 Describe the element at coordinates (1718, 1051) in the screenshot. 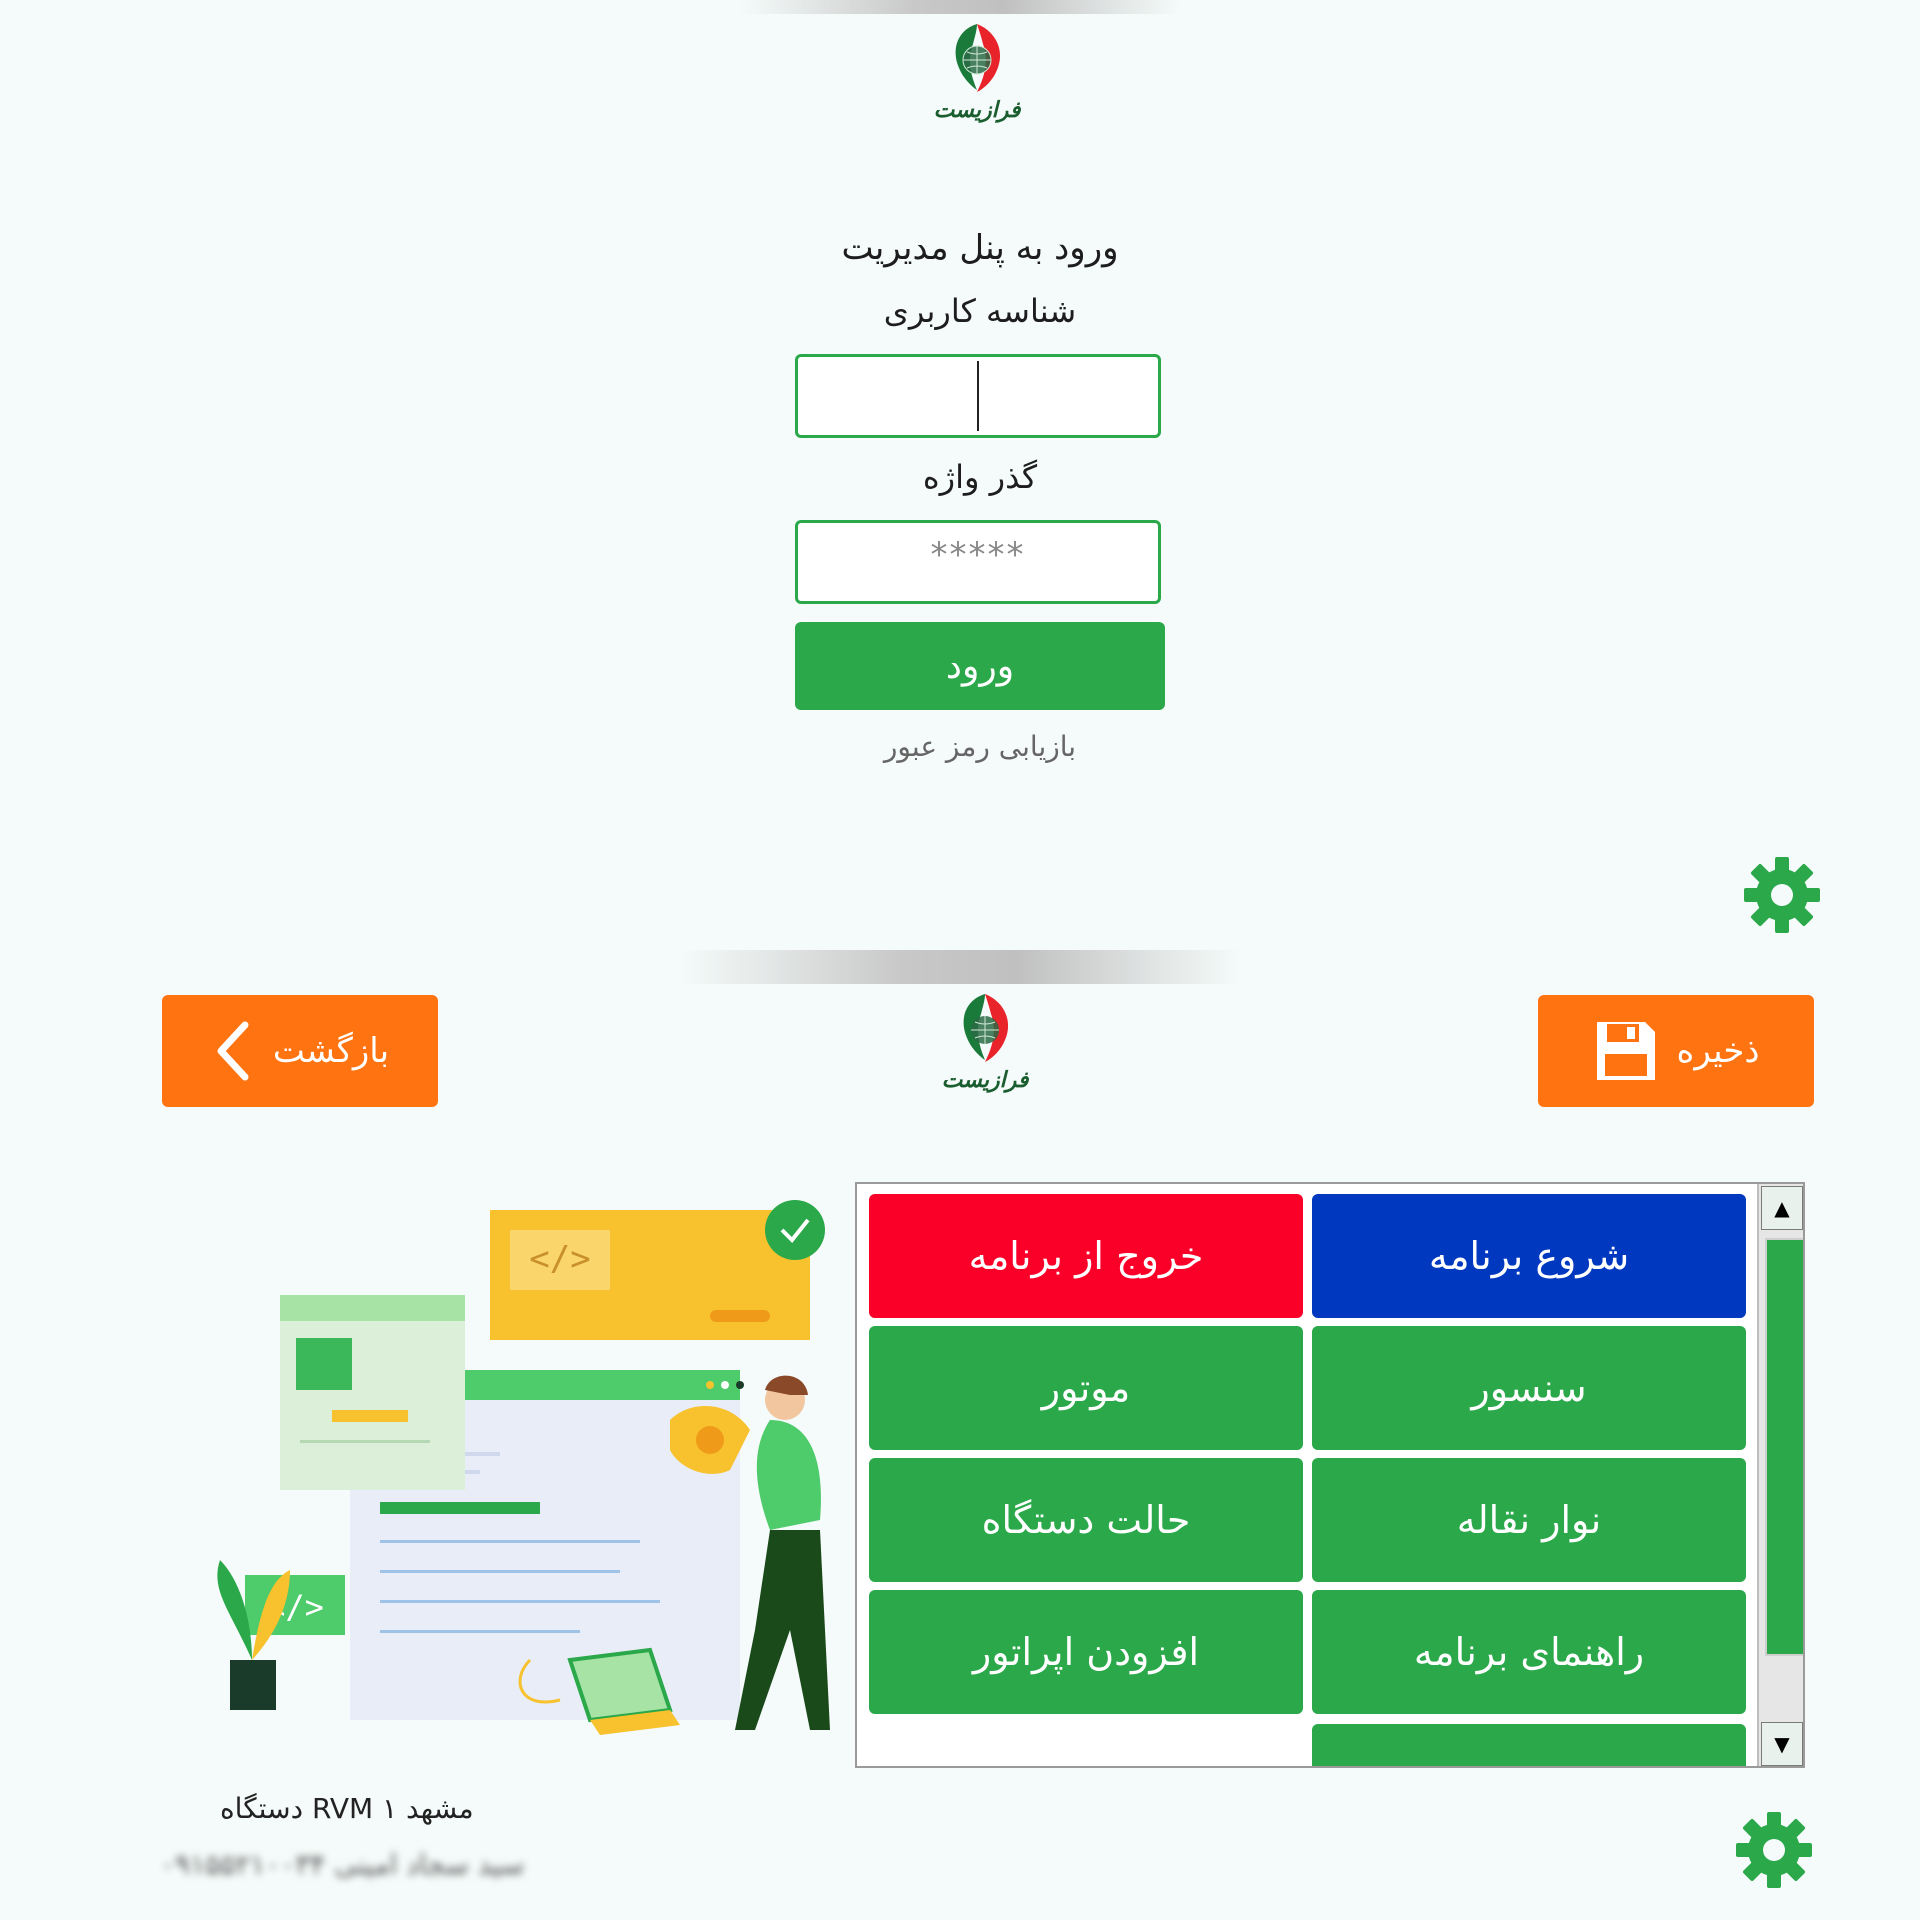

I see `save-label: ذخیره` at that location.